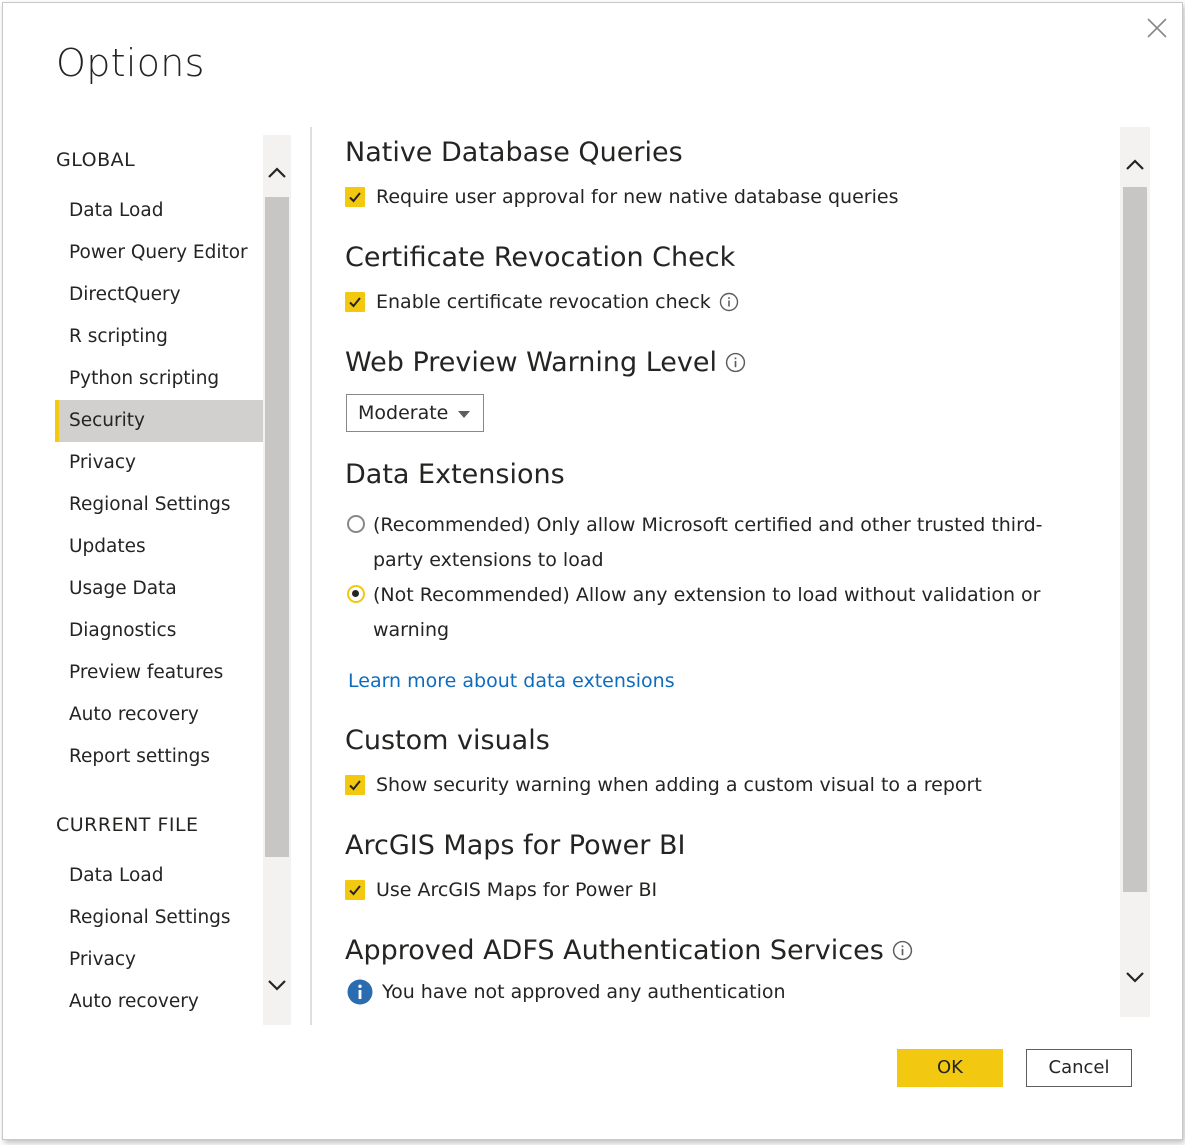 The width and height of the screenshot is (1185, 1145). I want to click on arcgis-label: Use ArcGIS Maps for Power BI, so click(517, 890).